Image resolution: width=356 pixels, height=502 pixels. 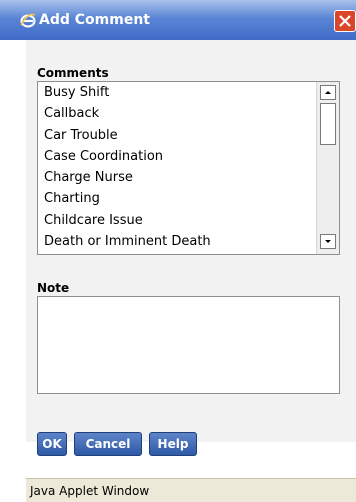 What do you see at coordinates (178, 20) in the screenshot?
I see `window-titlebar: Add Comment` at bounding box center [178, 20].